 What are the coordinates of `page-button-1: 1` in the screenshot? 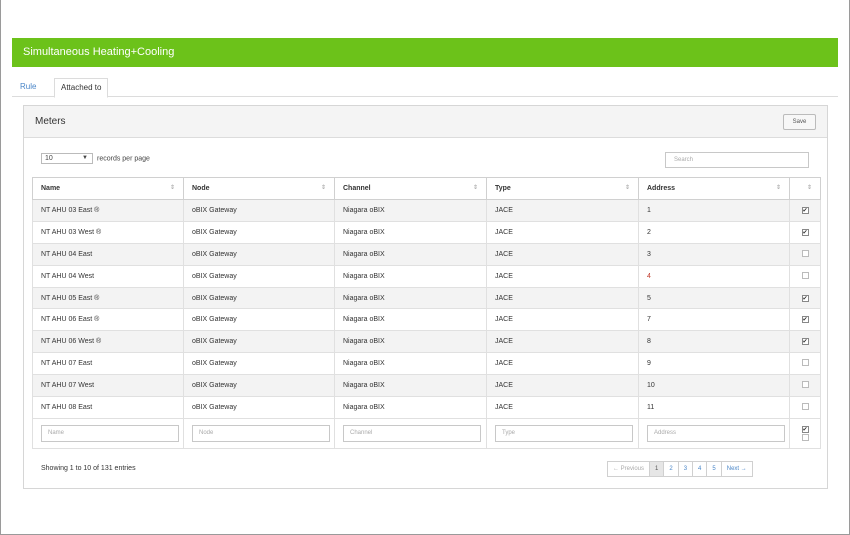 It's located at (657, 469).